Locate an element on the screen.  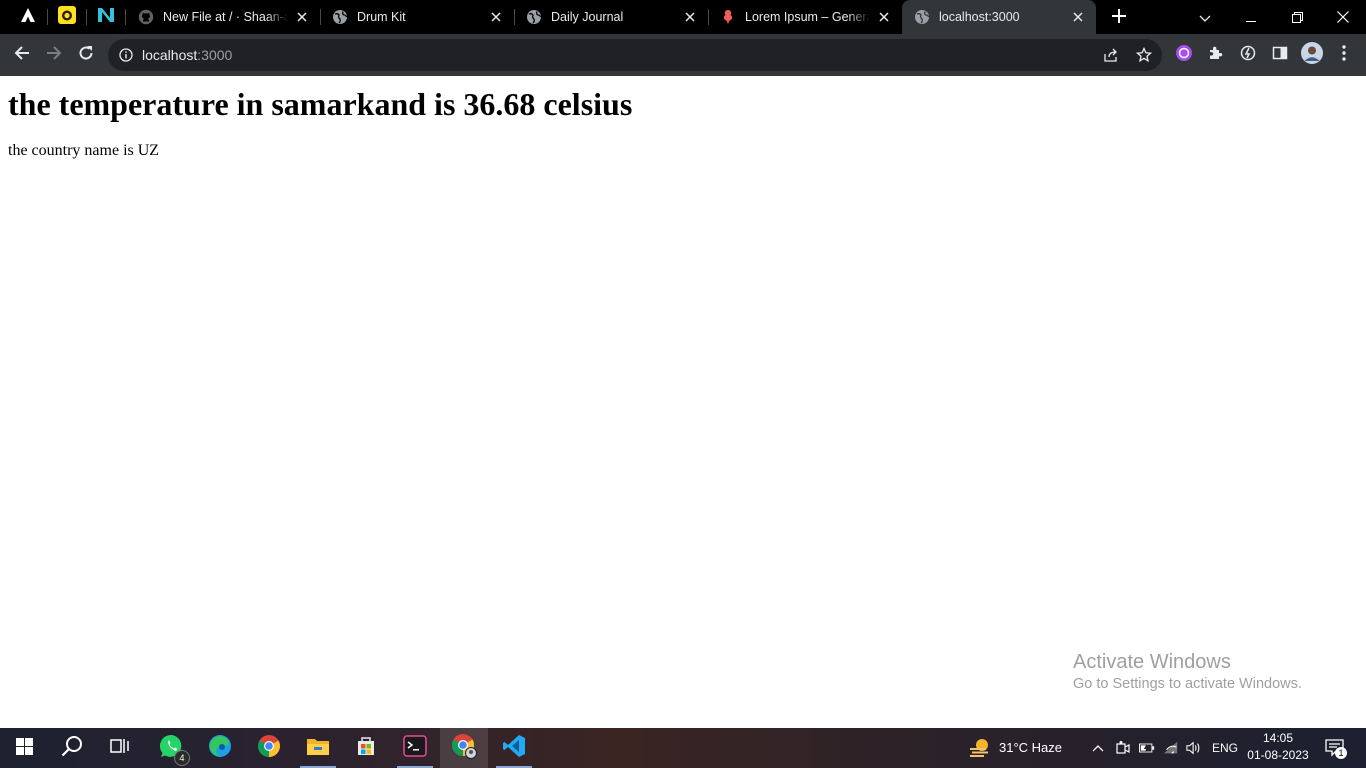
profile-button is located at coordinates (1312, 55).